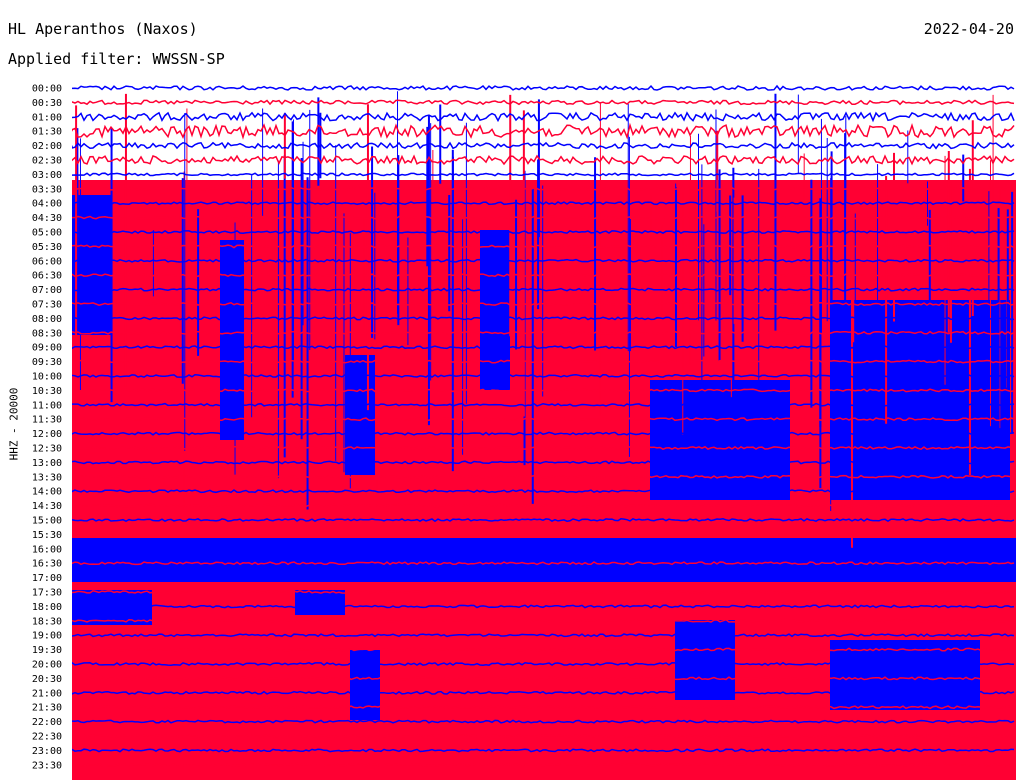 Image resolution: width=1024 pixels, height=780 pixels. I want to click on tick-label-1800: 18:00, so click(47, 607).